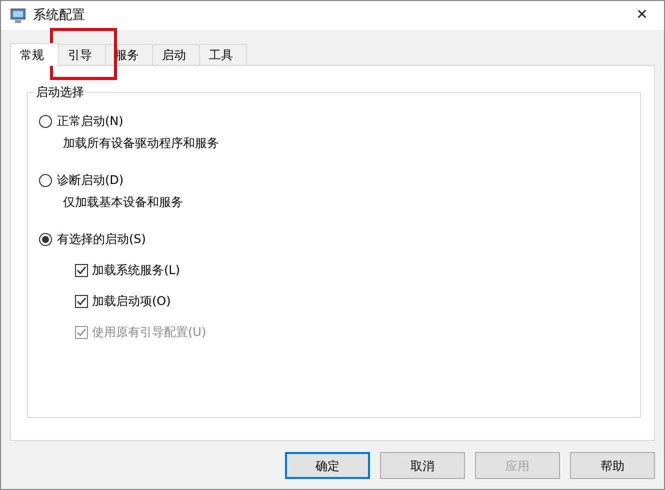 The height and width of the screenshot is (490, 665). Describe the element at coordinates (34, 54) in the screenshot. I see `tab: 常规` at that location.